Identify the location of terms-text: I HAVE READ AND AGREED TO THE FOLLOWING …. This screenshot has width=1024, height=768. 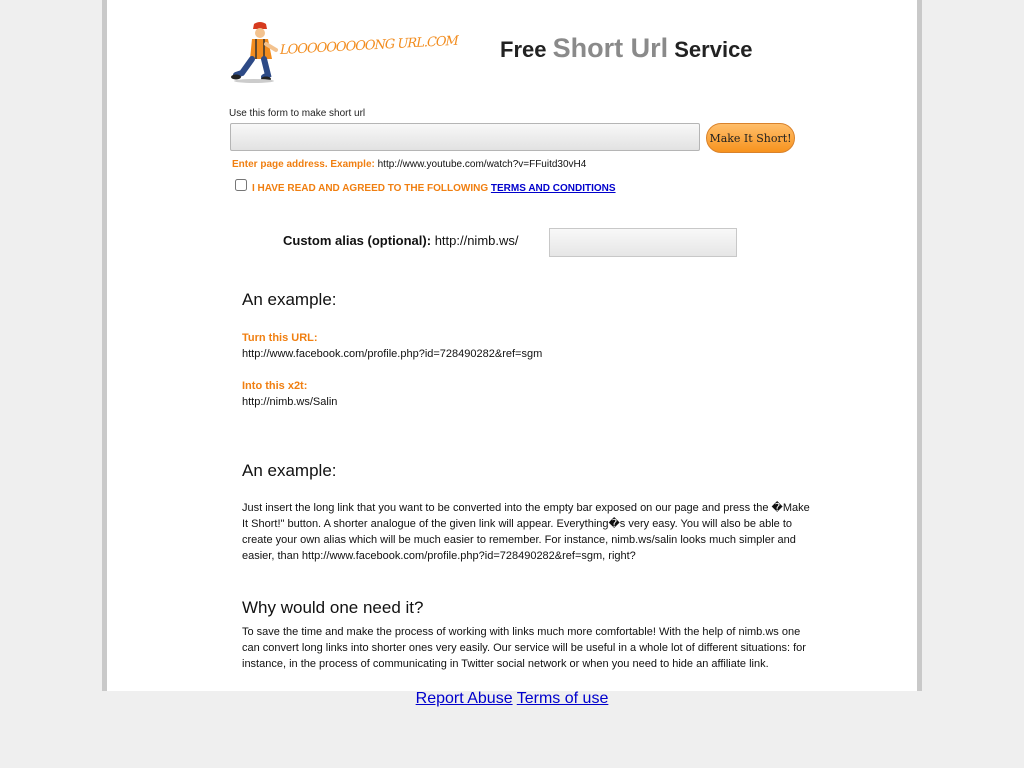
(434, 188).